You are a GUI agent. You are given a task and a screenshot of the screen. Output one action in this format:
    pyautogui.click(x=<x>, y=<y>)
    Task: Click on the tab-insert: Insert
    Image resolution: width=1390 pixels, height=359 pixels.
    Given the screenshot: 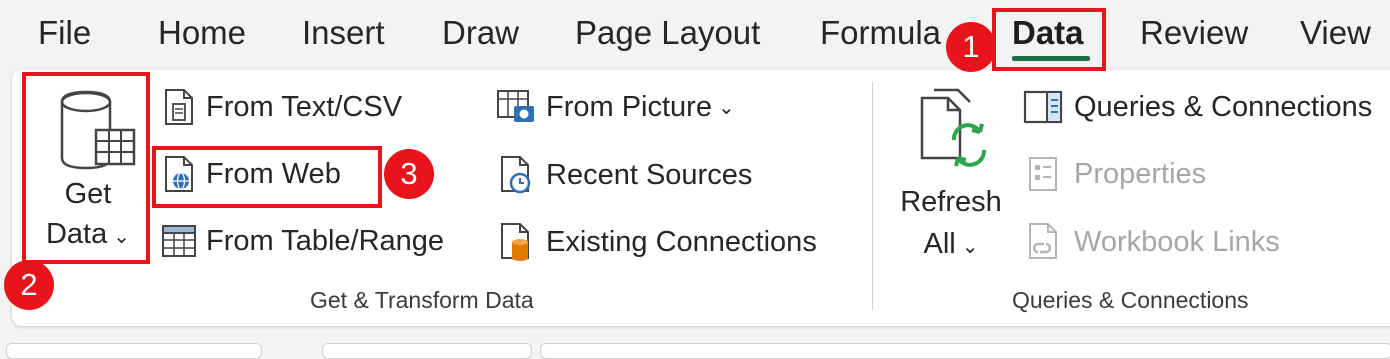 What is the action you would take?
    pyautogui.click(x=343, y=33)
    